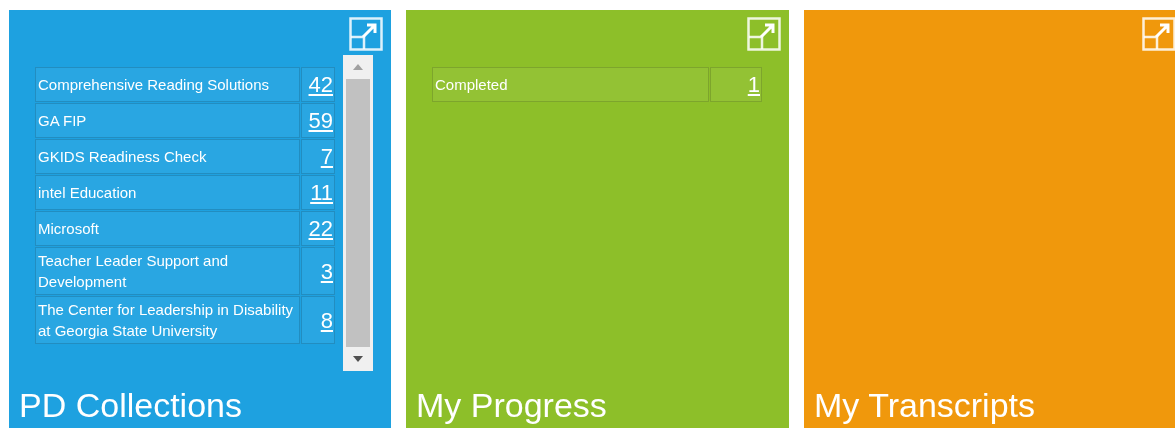 The image size is (1175, 428). Describe the element at coordinates (167, 84) in the screenshot. I see `table-cell: Comprehensive Reading Solutions` at that location.